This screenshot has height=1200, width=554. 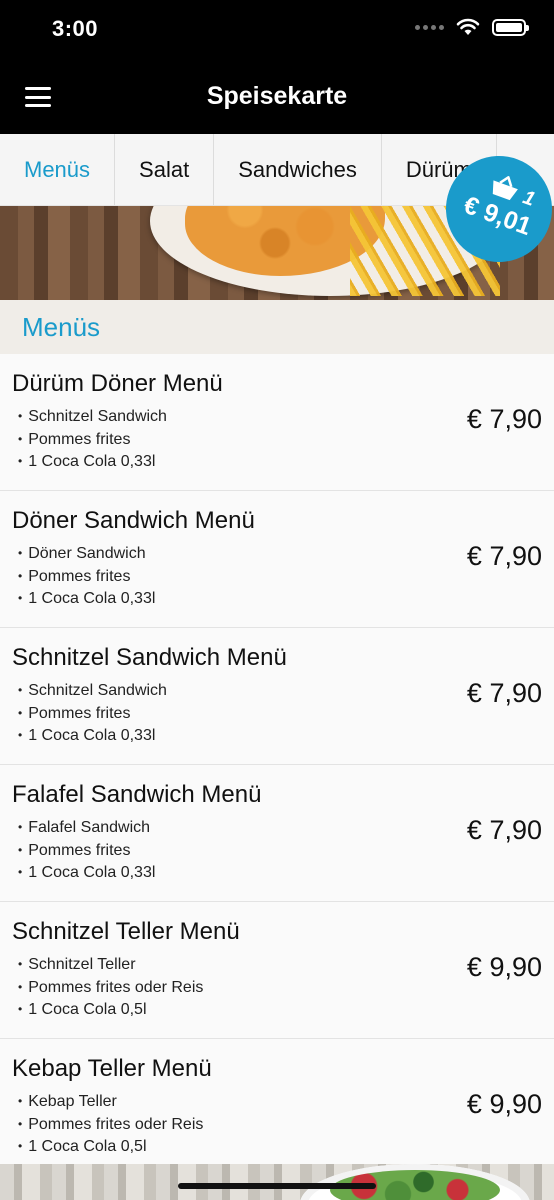 What do you see at coordinates (126, 931) in the screenshot?
I see `item-name: Schnitzel Teller Menü` at bounding box center [126, 931].